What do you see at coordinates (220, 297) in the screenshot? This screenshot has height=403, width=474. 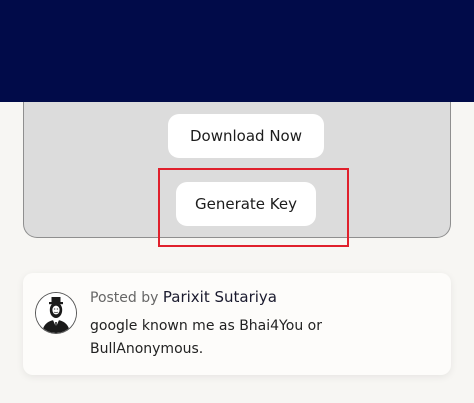 I see `author-name: Parixit Sutariya` at bounding box center [220, 297].